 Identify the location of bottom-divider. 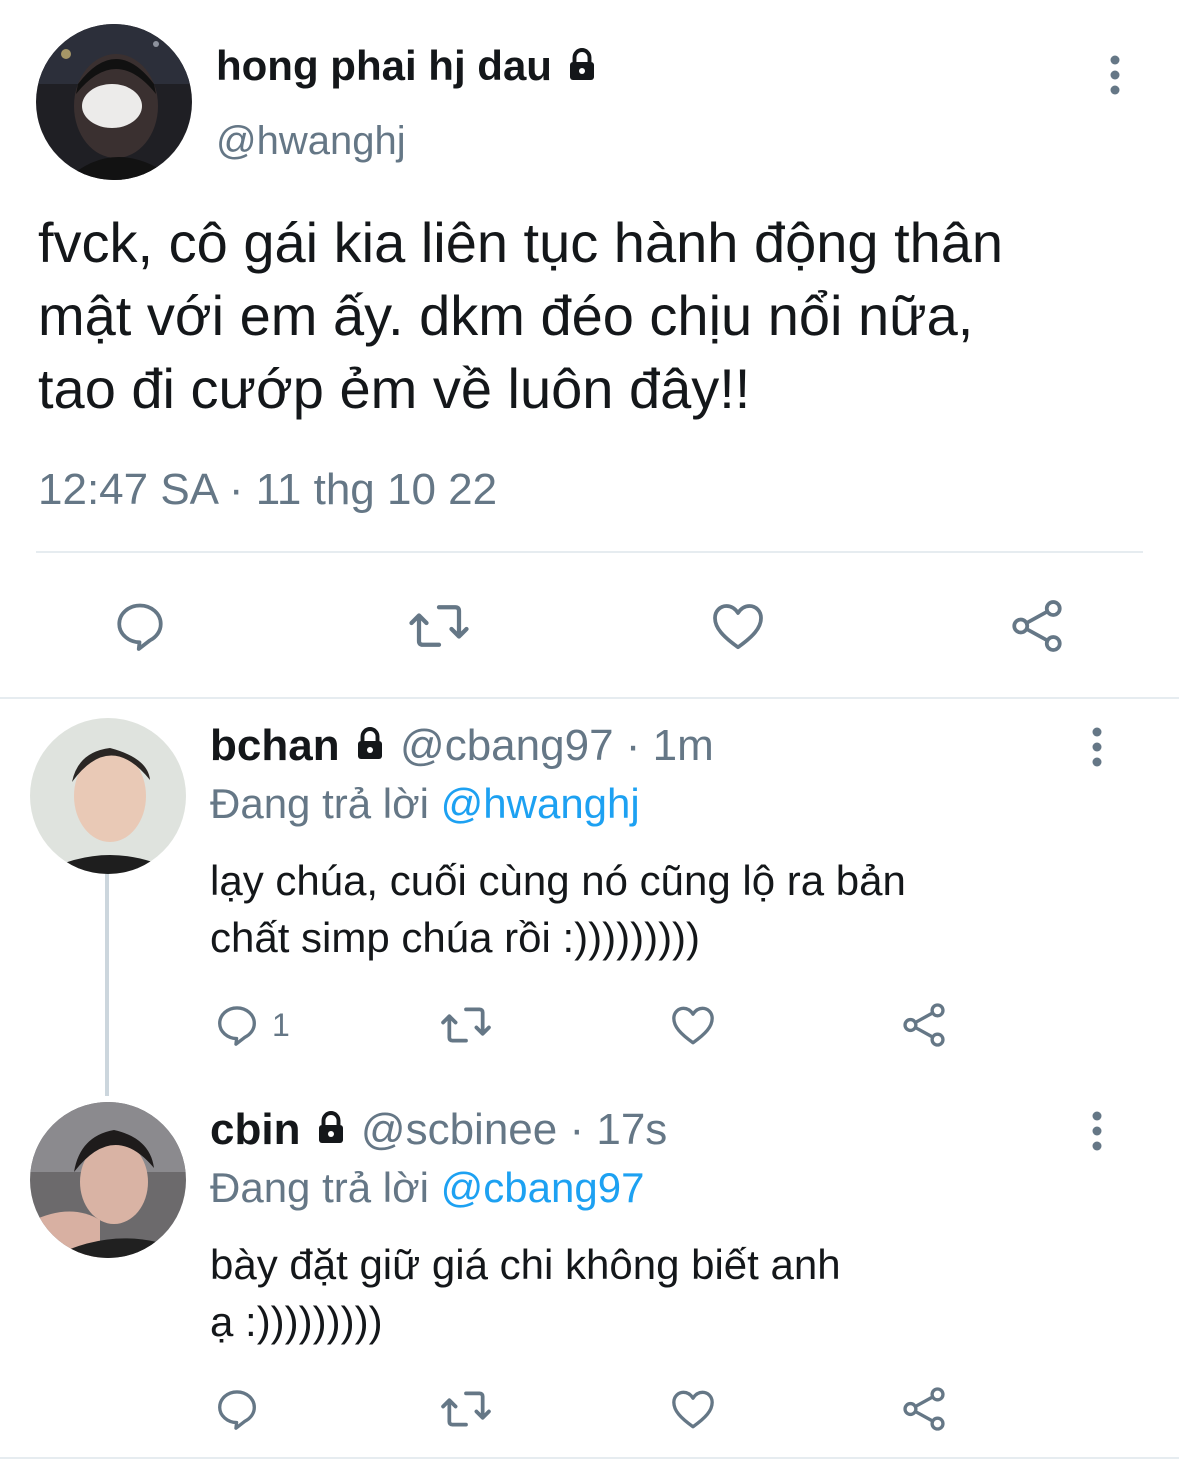
(589, 1458).